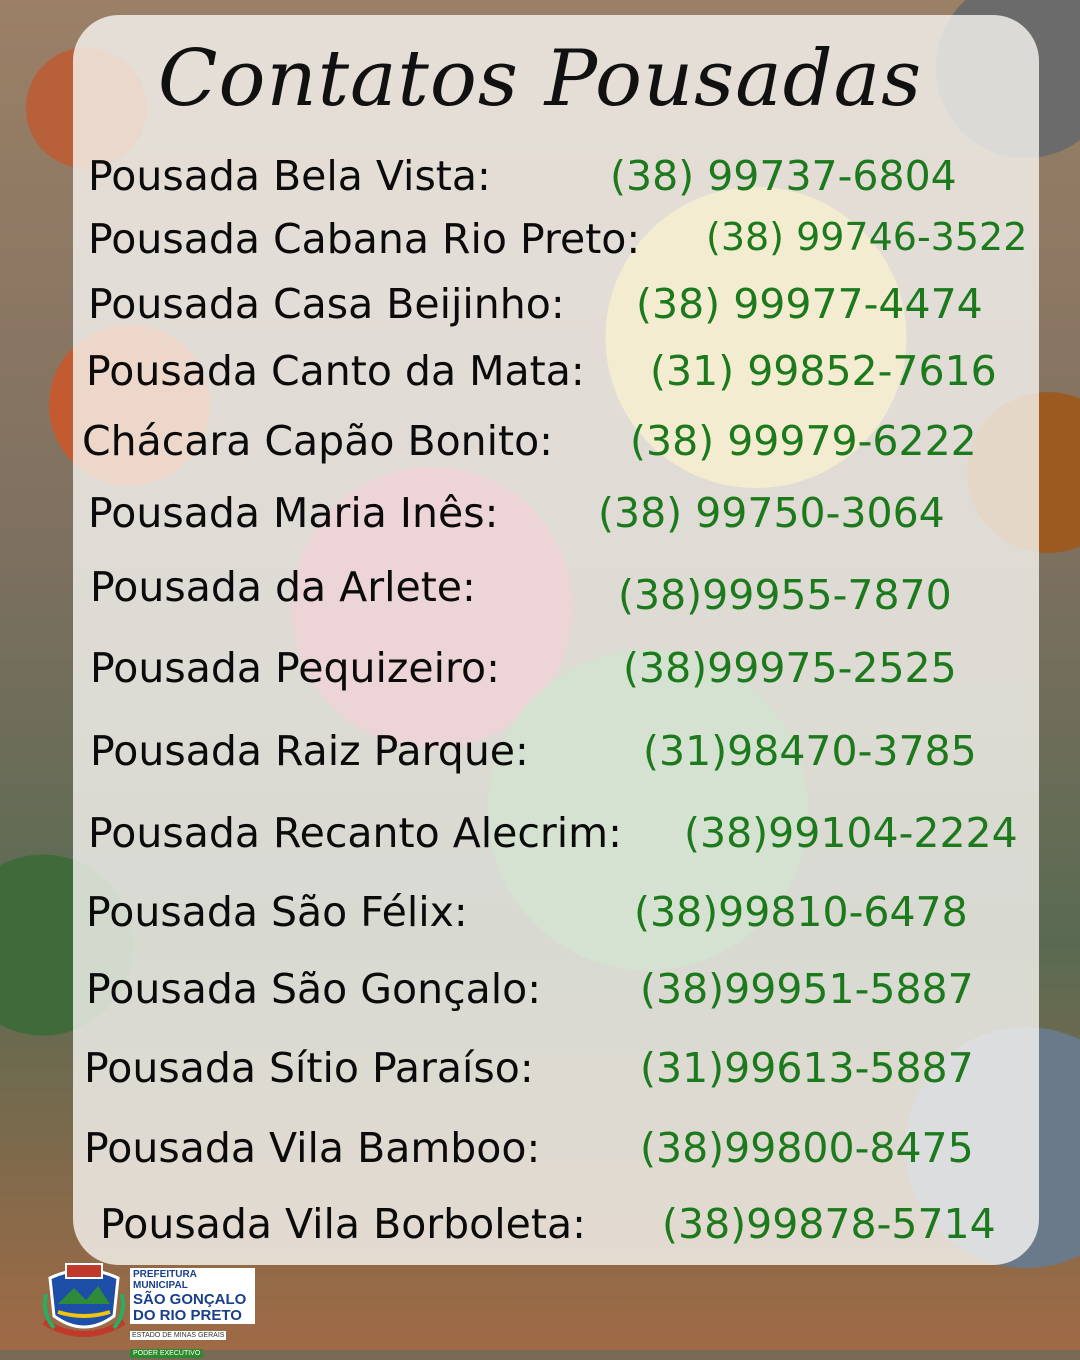 Image resolution: width=1080 pixels, height=1360 pixels. What do you see at coordinates (540, 671) in the screenshot?
I see `contact-row: Pousada Pequizeiro: (38)99975-2525` at bounding box center [540, 671].